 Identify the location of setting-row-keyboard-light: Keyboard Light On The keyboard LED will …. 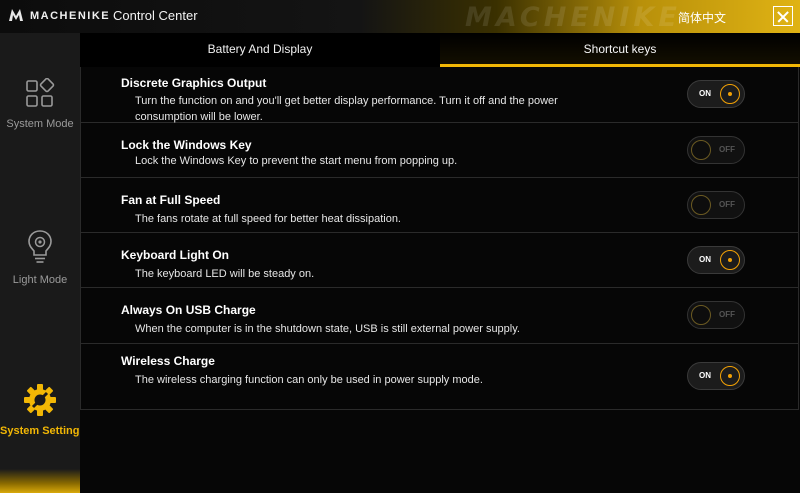
(439, 260).